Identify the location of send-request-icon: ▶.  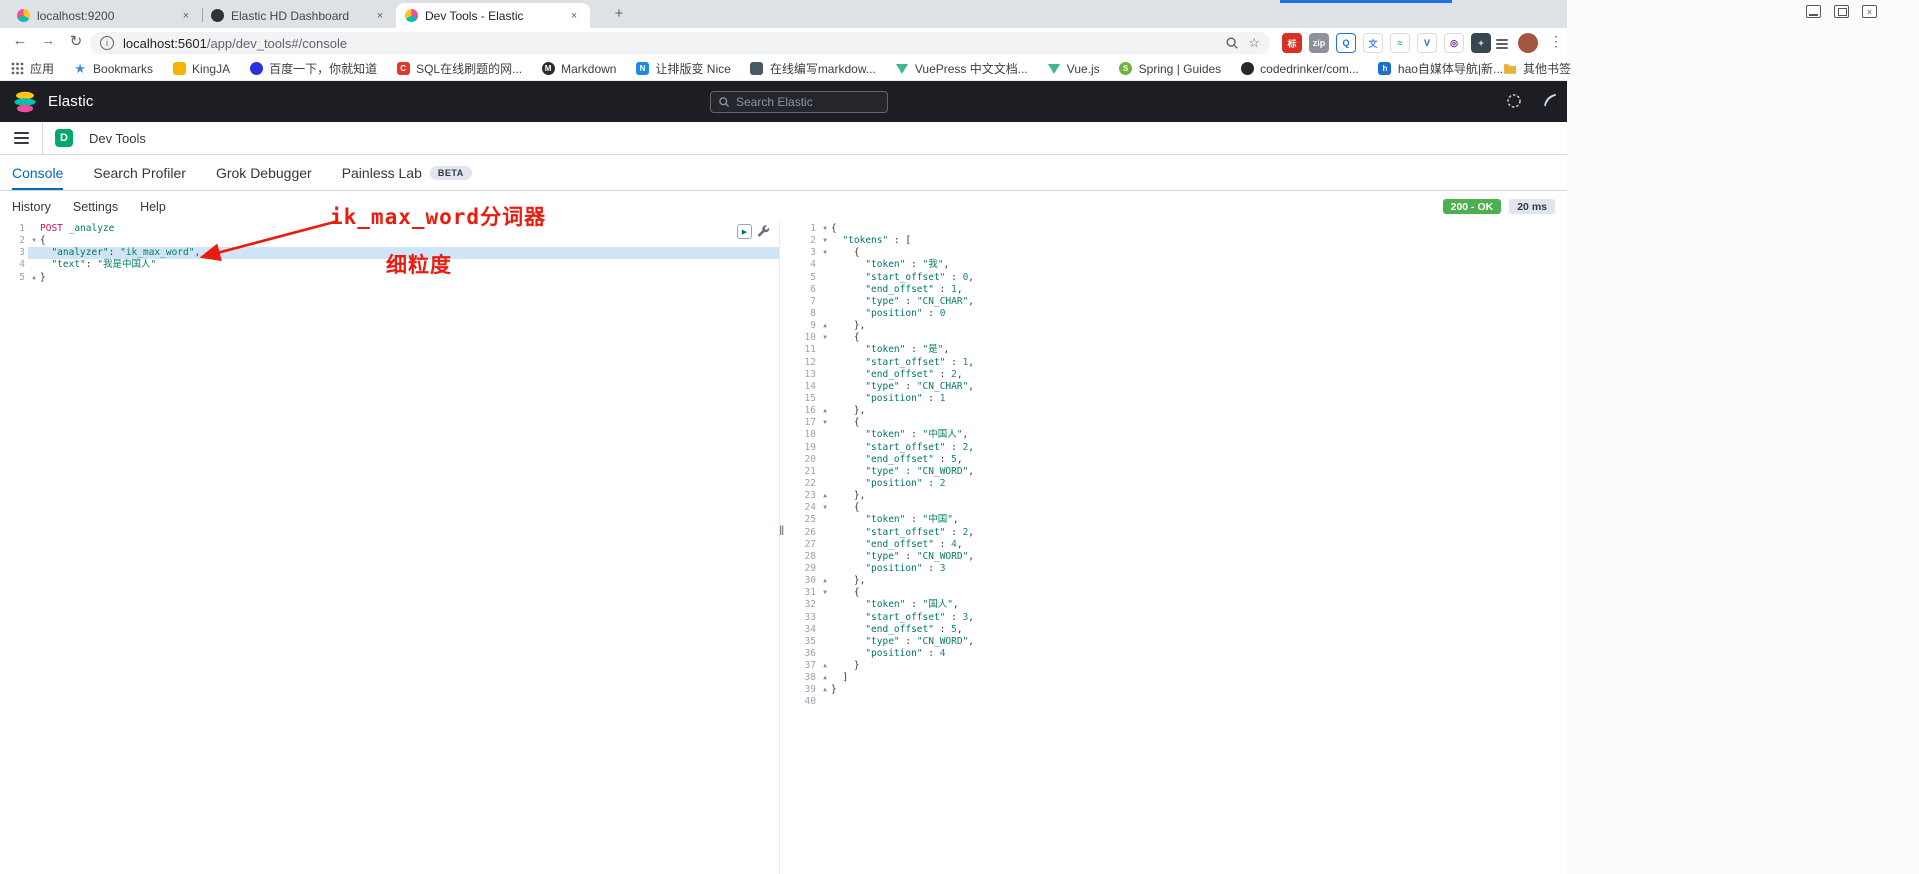
(744, 231).